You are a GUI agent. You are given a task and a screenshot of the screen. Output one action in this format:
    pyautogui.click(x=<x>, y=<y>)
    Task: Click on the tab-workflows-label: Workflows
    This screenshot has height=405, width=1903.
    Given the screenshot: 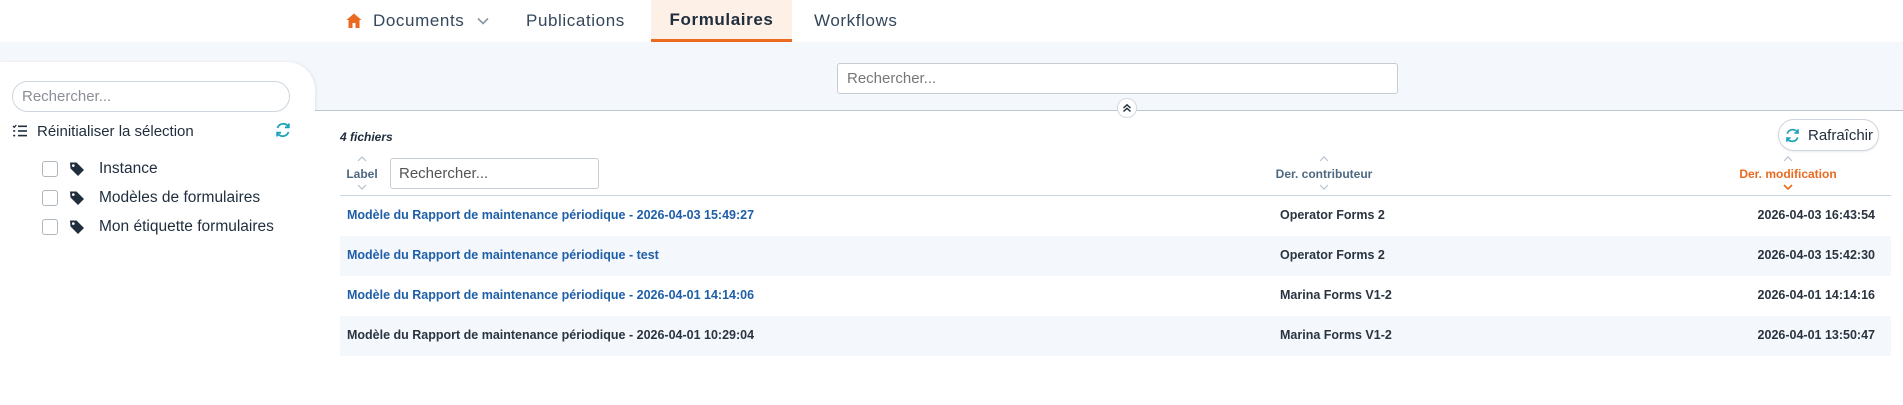 What is the action you would take?
    pyautogui.click(x=856, y=20)
    